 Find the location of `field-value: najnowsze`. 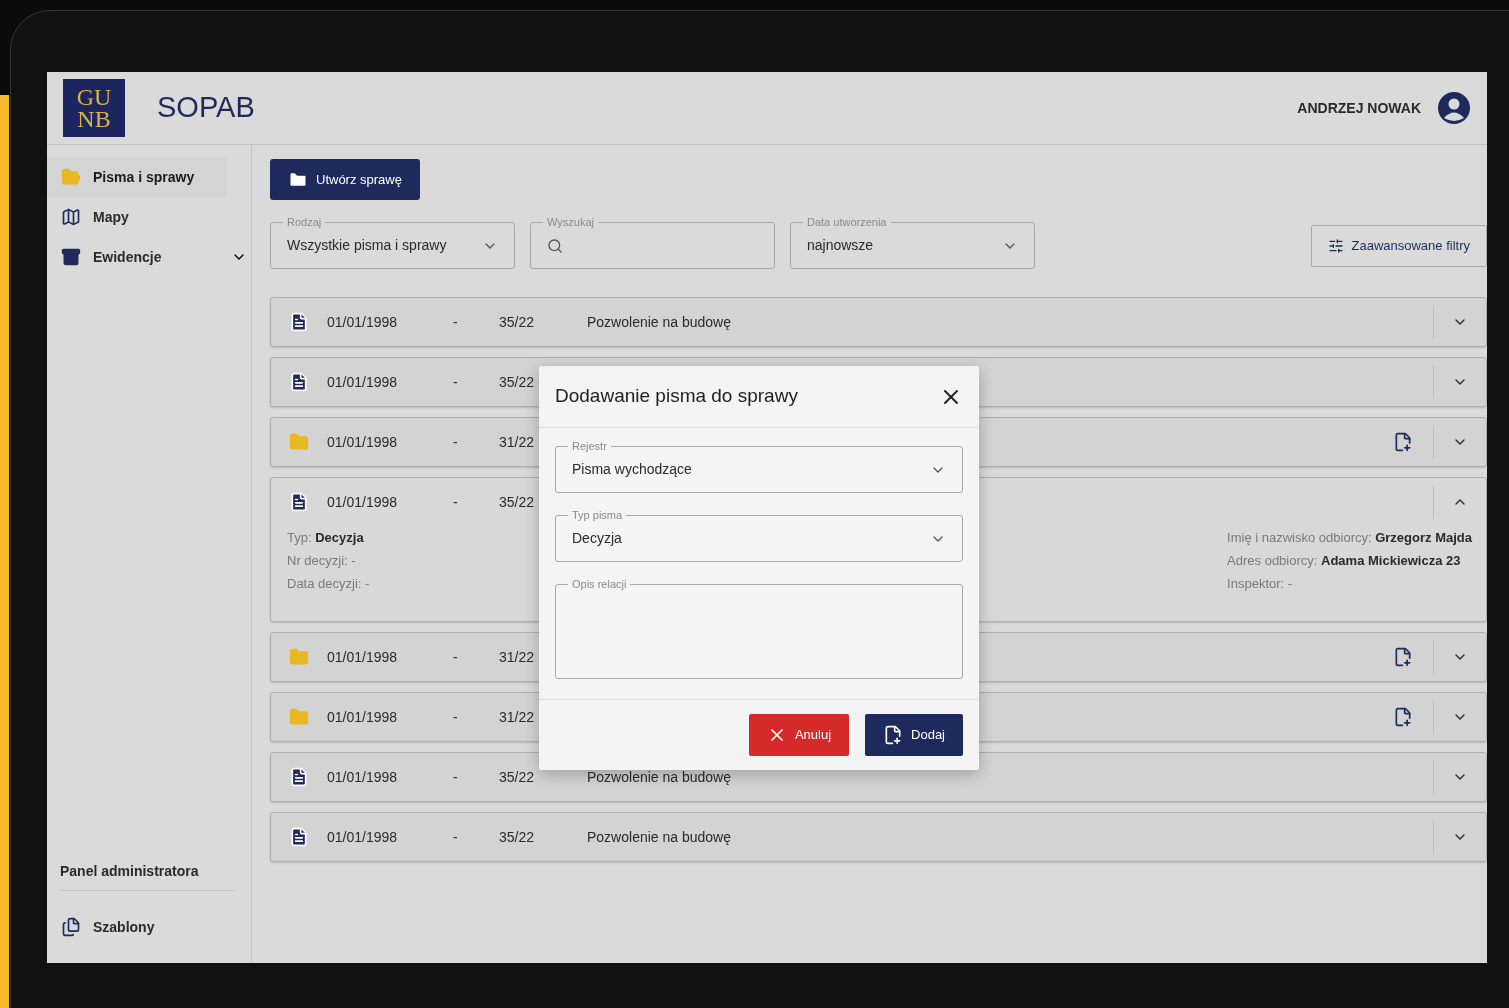

field-value: najnowsze is located at coordinates (840, 245).